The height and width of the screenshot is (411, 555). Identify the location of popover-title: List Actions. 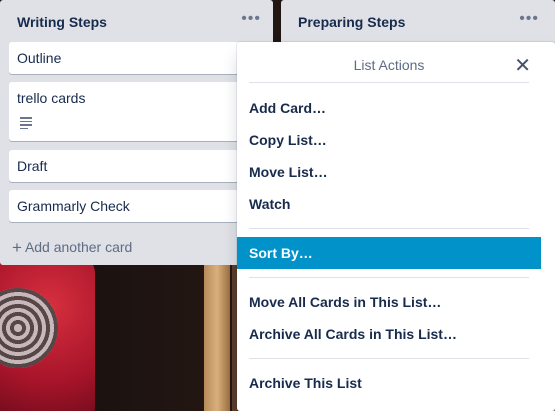
(389, 65).